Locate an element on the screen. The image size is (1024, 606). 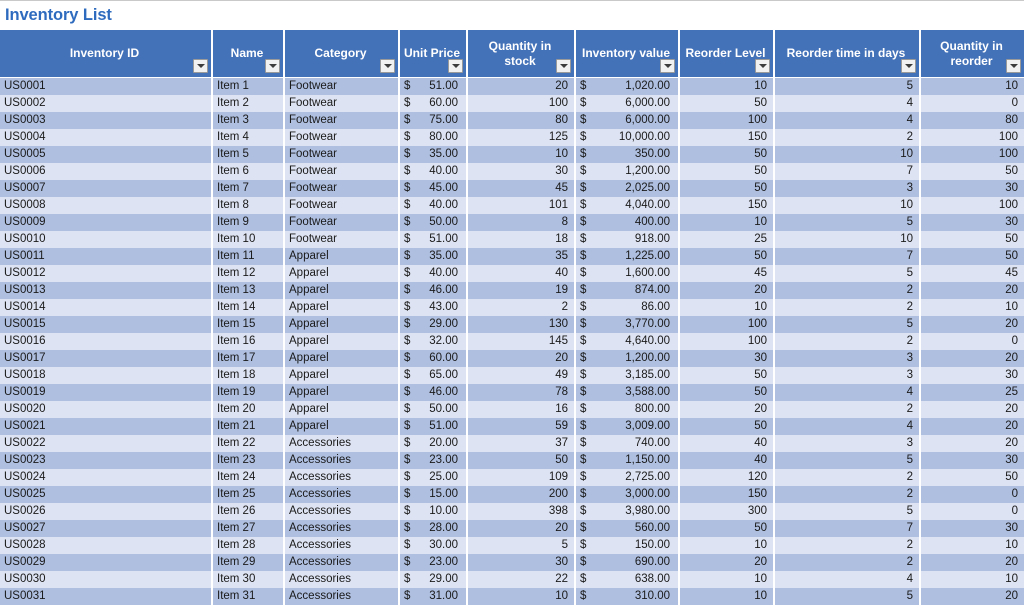
cell-inventory-value: $1,200.00 is located at coordinates (628, 358).